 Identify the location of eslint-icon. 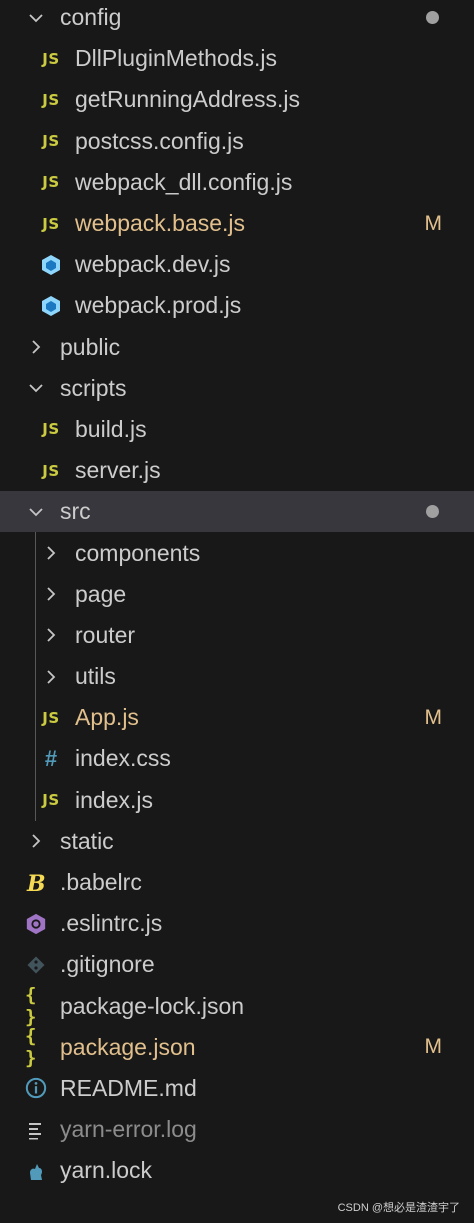
(36, 924).